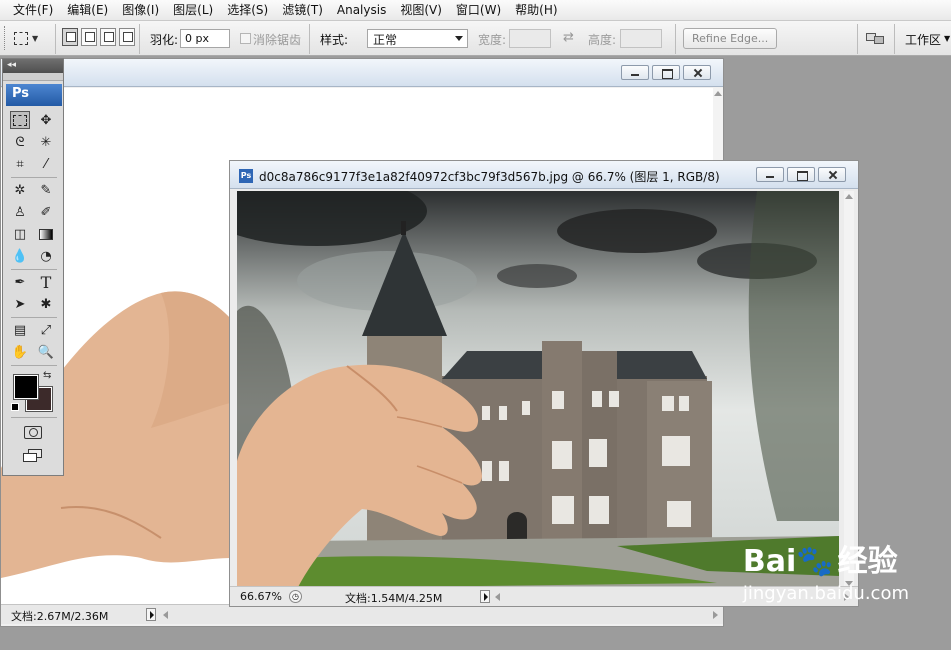  Describe the element at coordinates (923, 39) in the screenshot. I see `workspace-button: 工作区` at that location.